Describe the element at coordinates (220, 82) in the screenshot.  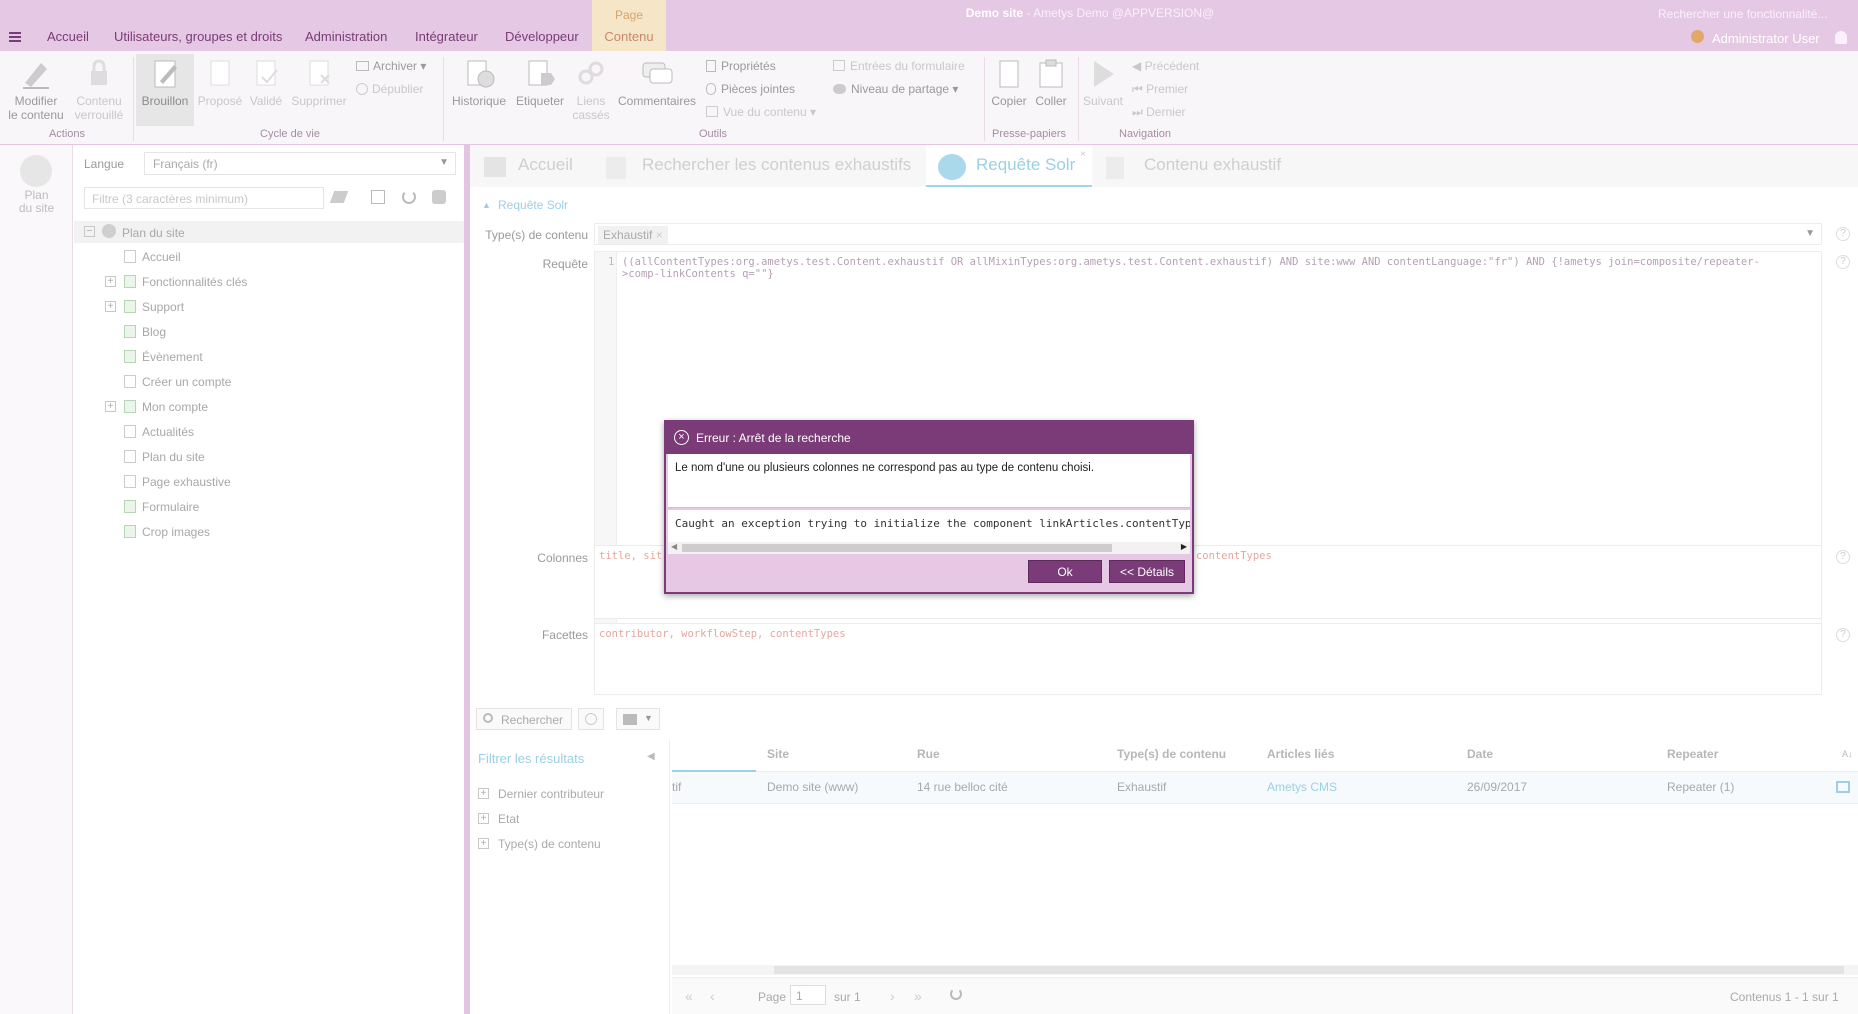
I see `propose-button: Proposé` at that location.